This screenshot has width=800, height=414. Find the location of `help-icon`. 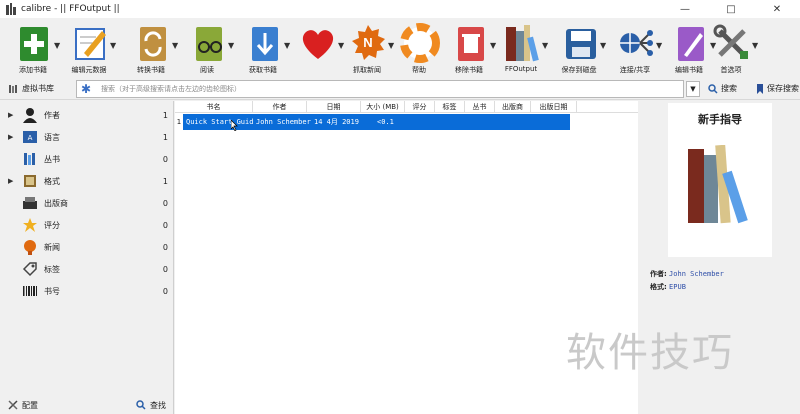

help-icon is located at coordinates (420, 43).